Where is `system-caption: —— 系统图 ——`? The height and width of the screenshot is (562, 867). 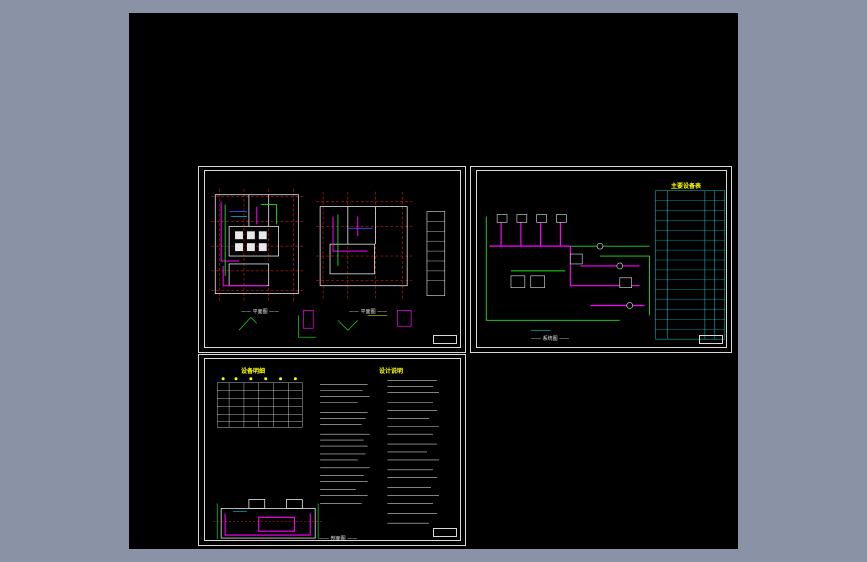 system-caption: —— 系统图 —— is located at coordinates (550, 339).